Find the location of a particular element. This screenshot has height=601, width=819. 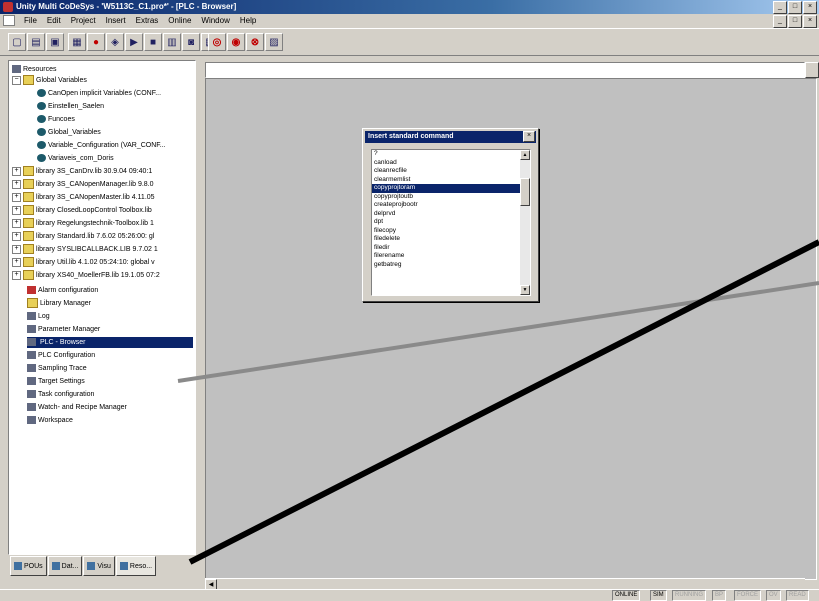

command-history-button is located at coordinates (812, 70).